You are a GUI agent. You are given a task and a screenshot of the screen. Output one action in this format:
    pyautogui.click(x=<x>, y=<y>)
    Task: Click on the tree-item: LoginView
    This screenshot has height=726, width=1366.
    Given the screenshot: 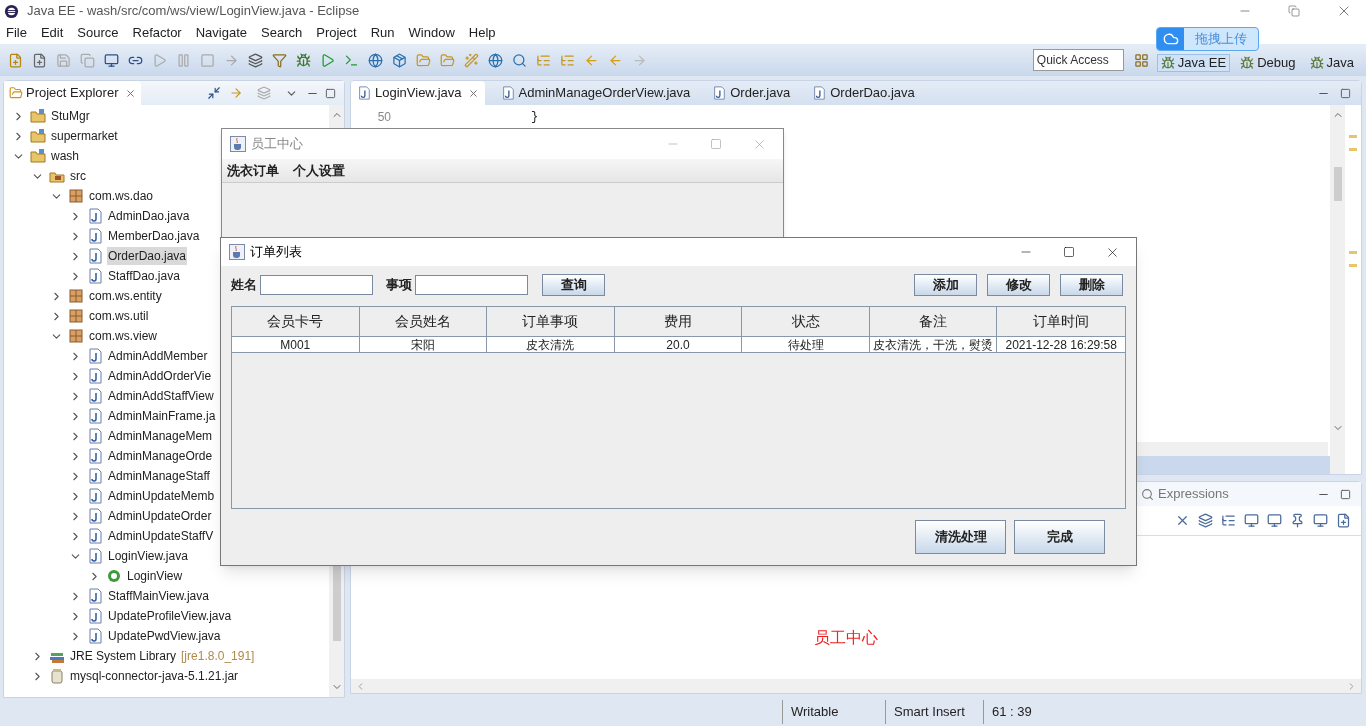 What is the action you would take?
    pyautogui.click(x=155, y=576)
    